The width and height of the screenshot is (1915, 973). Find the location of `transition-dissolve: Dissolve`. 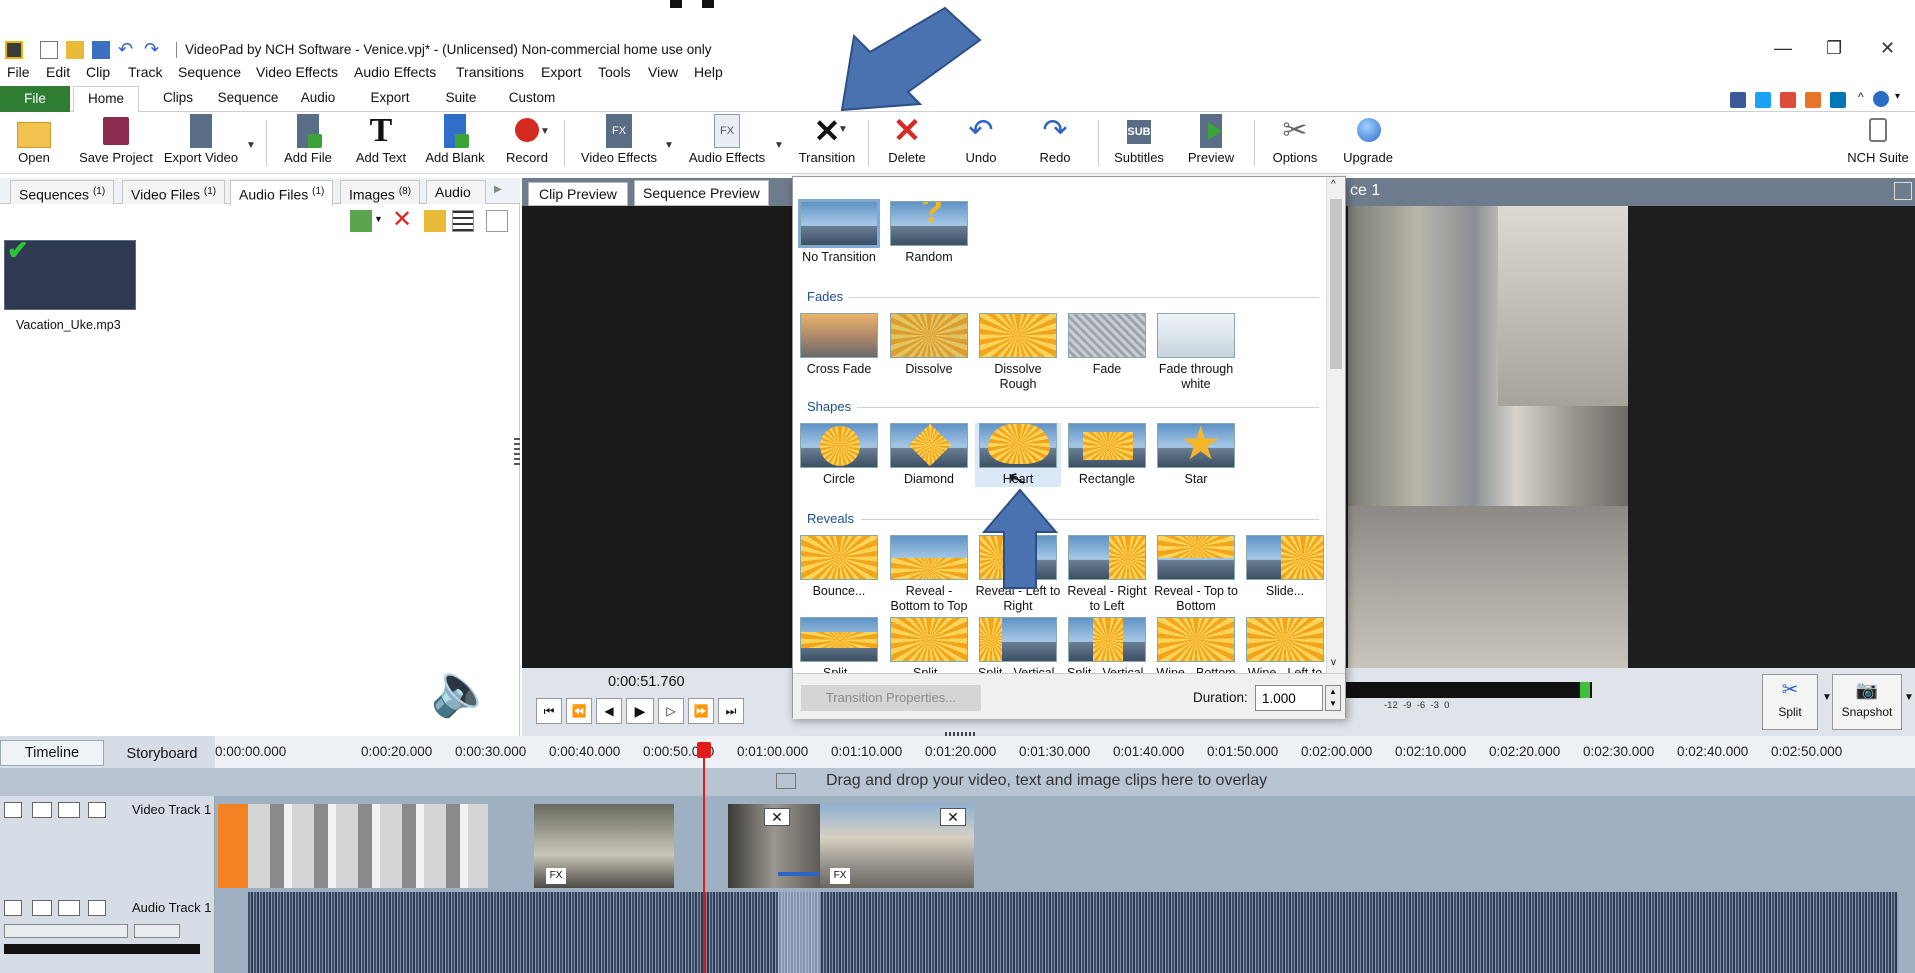

transition-dissolve: Dissolve is located at coordinates (929, 345).